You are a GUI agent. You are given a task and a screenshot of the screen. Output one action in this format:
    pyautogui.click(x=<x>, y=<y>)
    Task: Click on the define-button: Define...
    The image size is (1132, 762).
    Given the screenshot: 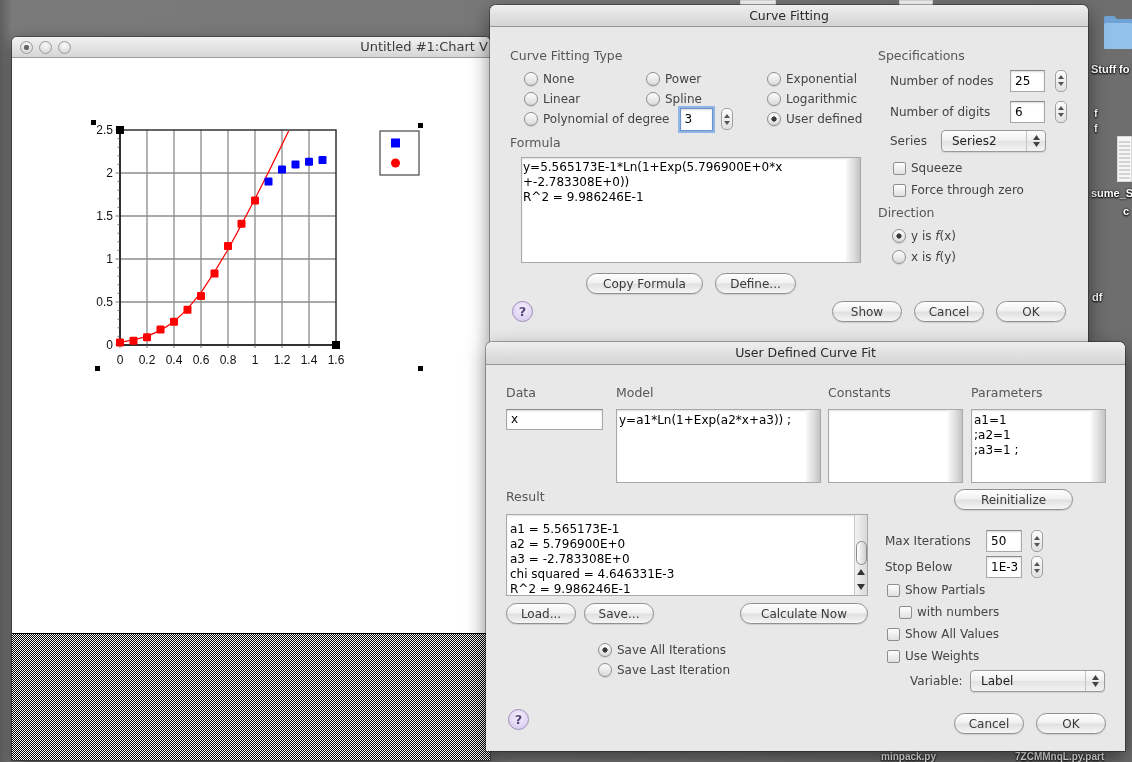 What is the action you would take?
    pyautogui.click(x=755, y=283)
    